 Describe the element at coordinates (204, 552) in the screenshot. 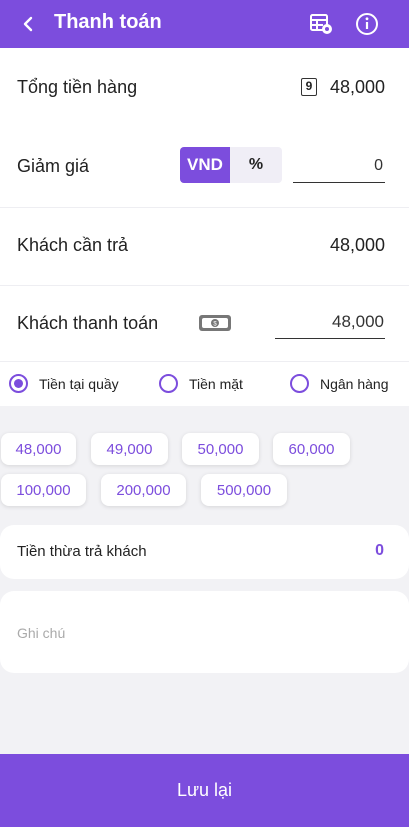

I see `change-row: Tiền thừa trả khách 0` at that location.